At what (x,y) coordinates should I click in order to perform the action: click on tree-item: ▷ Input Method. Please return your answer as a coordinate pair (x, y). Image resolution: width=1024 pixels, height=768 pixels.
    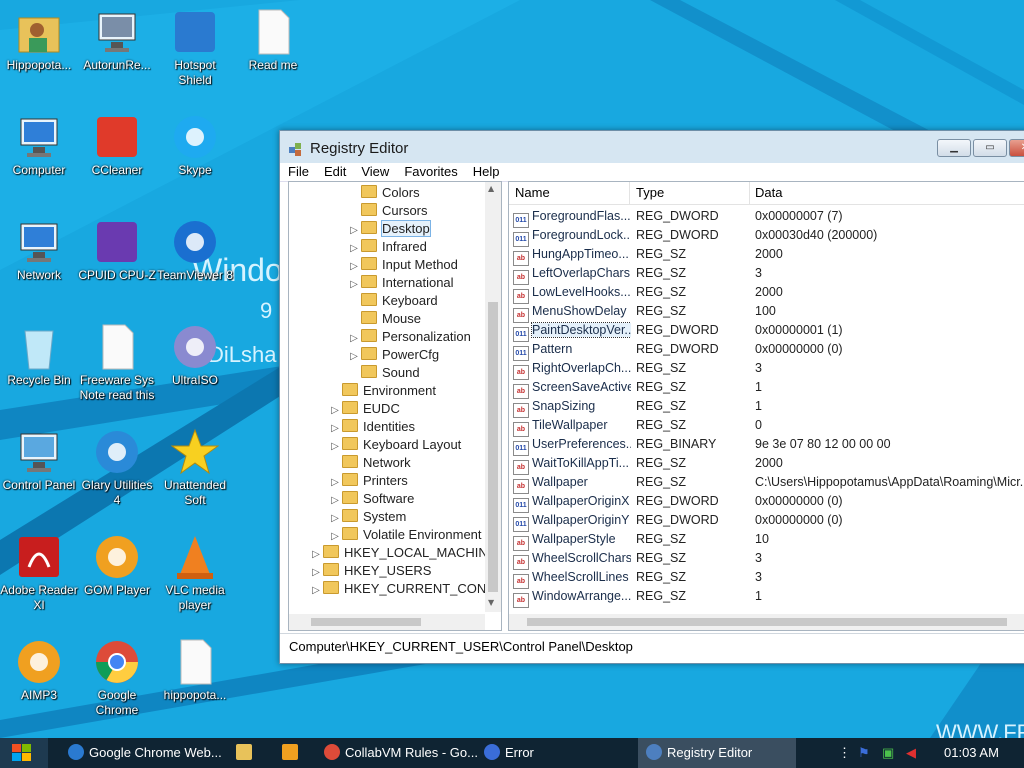
    Looking at the image, I should click on (402, 265).